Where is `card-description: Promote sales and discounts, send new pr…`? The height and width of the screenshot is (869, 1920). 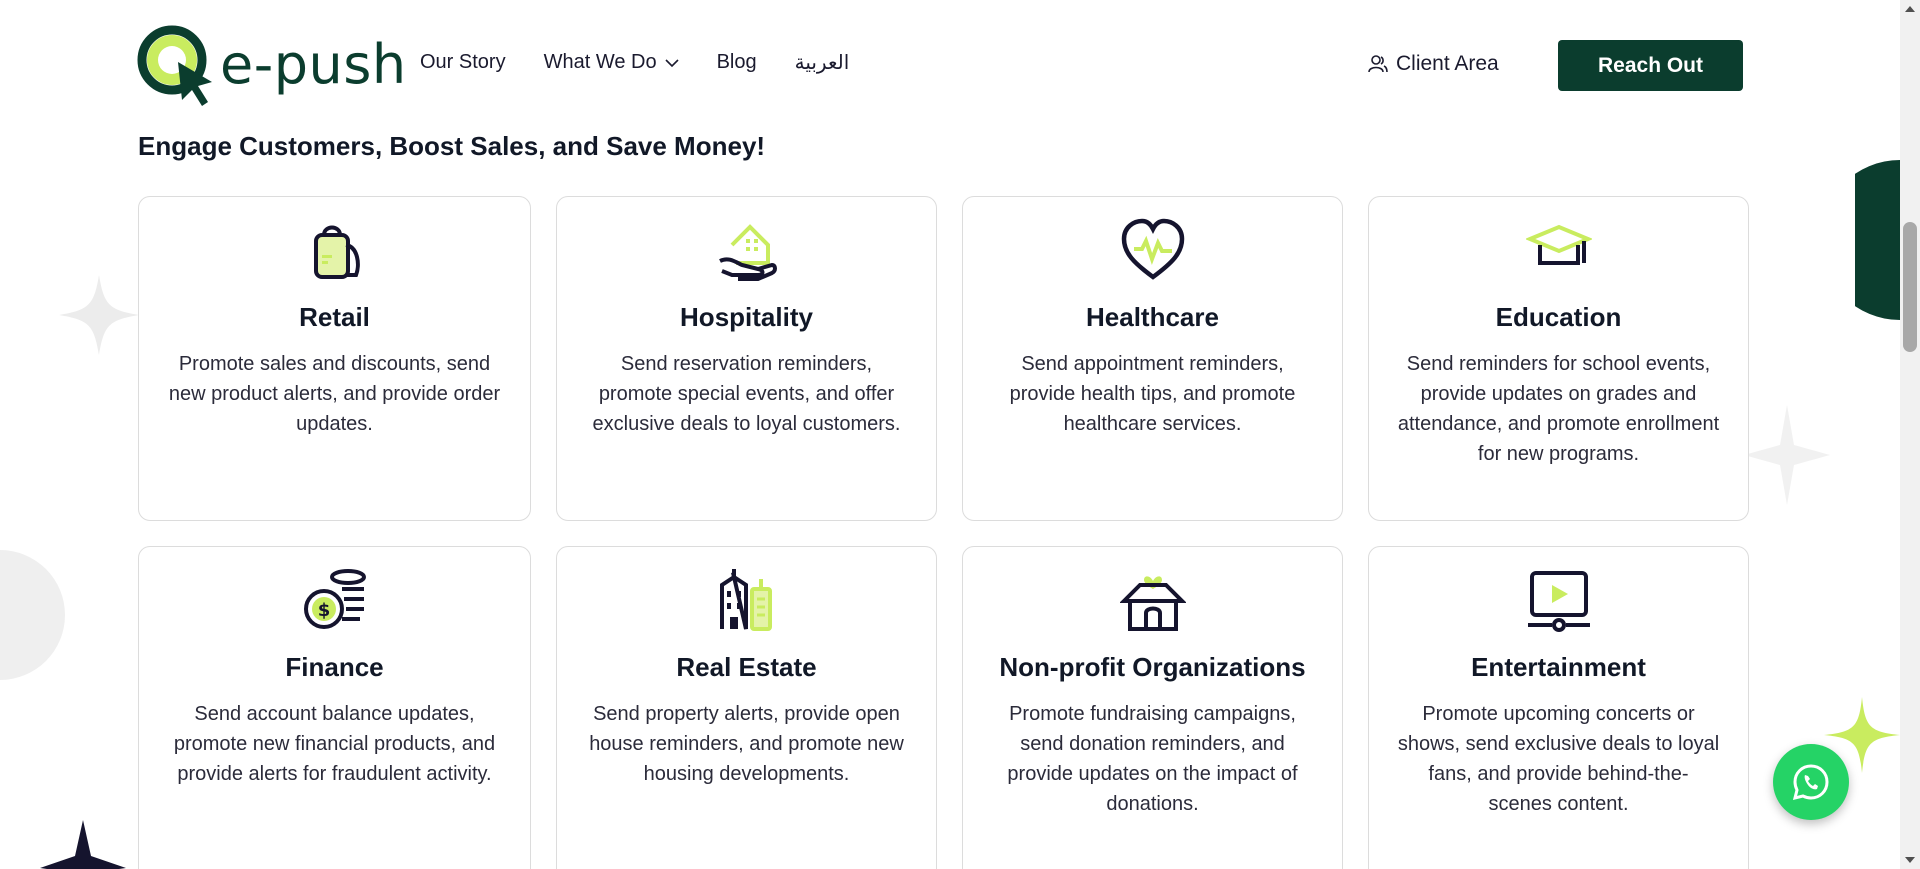
card-description: Promote sales and discounts, send new pr… is located at coordinates (334, 394).